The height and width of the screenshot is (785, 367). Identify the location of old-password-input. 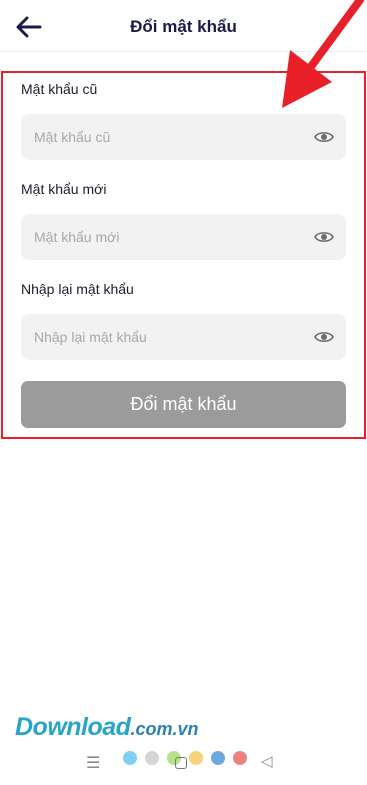
(161, 137).